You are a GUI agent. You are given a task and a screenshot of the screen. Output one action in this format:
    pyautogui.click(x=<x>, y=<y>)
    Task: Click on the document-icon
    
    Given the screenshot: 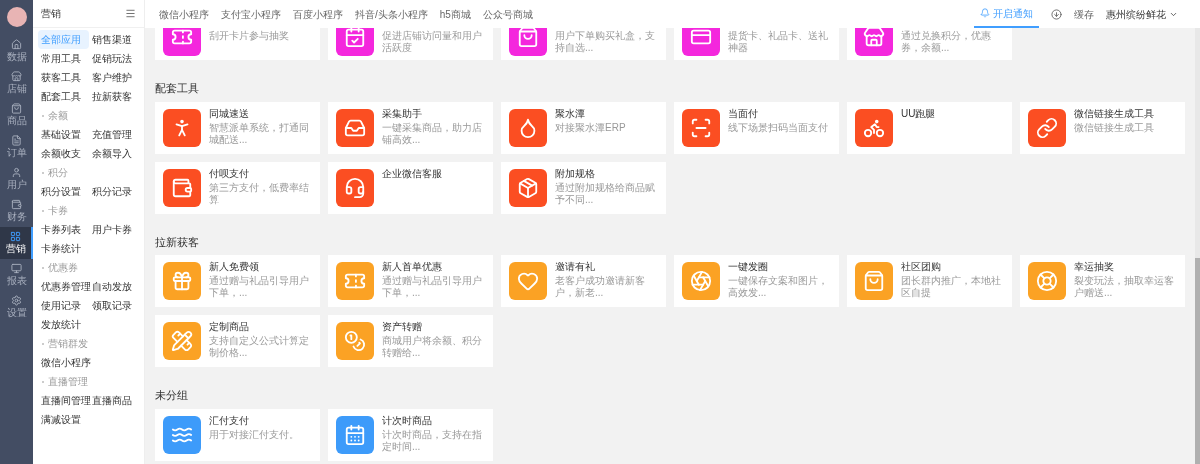 What is the action you would take?
    pyautogui.click(x=16, y=140)
    